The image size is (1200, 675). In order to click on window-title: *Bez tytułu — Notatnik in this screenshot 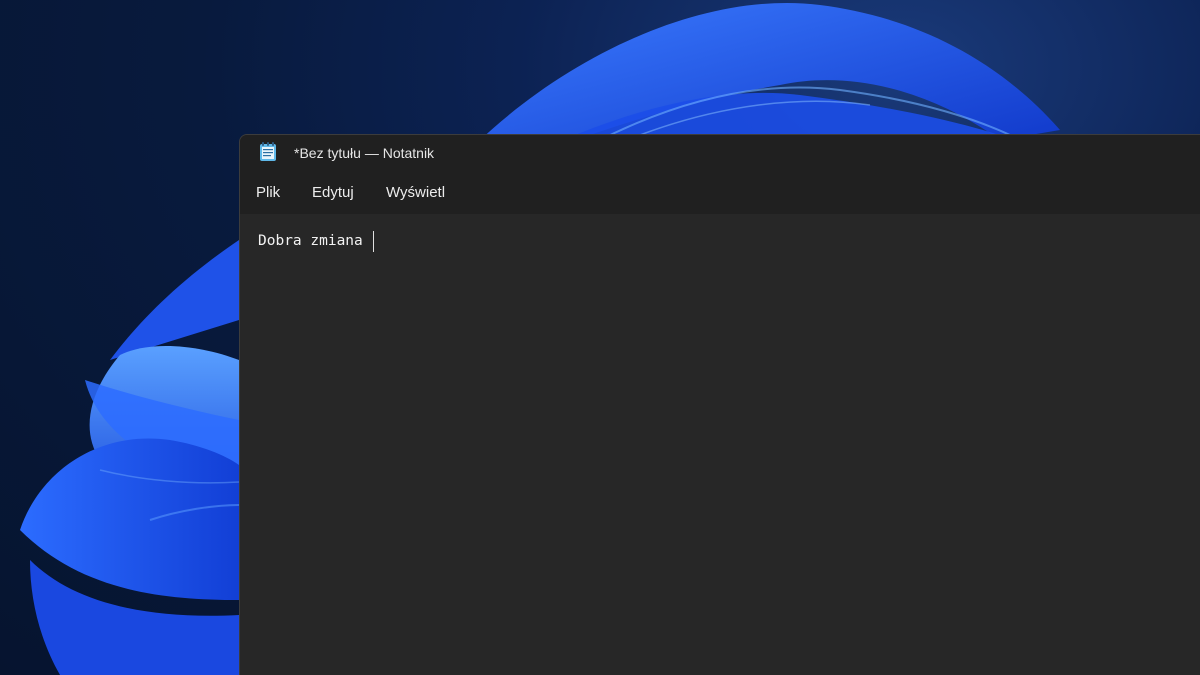, I will do `click(364, 153)`.